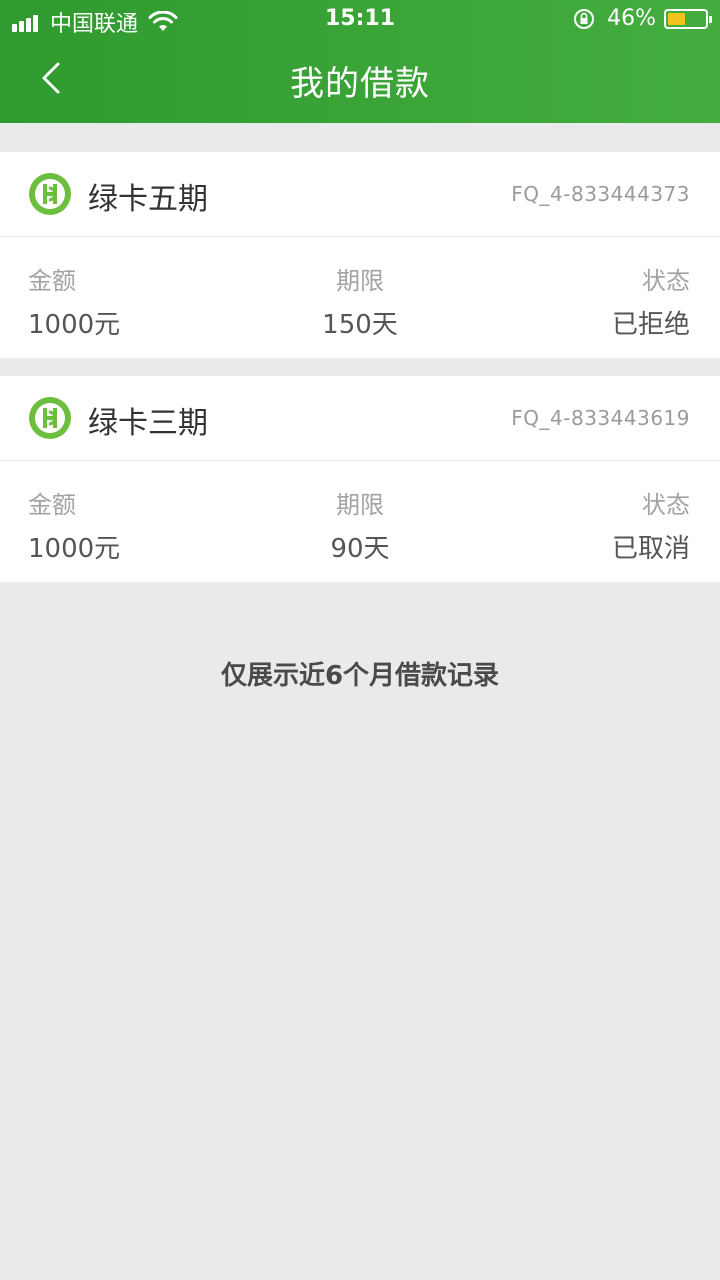  Describe the element at coordinates (360, 61) in the screenshot. I see `app-header: 中国联通 15:11 46% 我的借款` at that location.